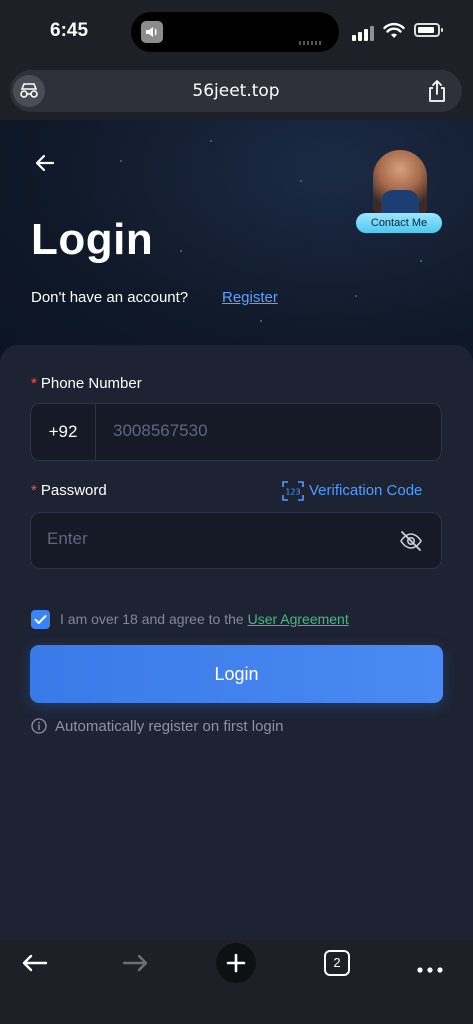  I want to click on plus-icon, so click(236, 963).